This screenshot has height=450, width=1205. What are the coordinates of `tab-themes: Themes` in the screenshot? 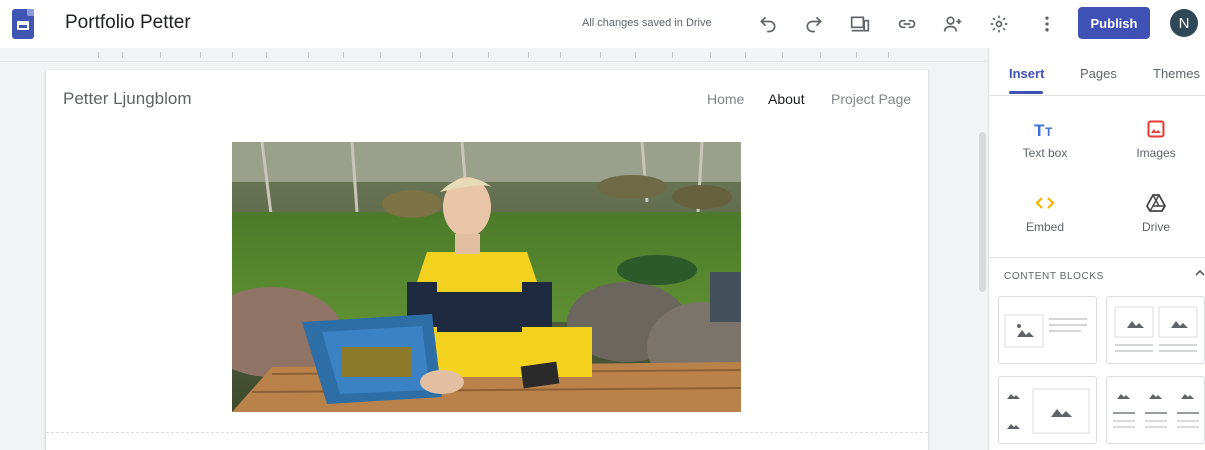 It's located at (1176, 73).